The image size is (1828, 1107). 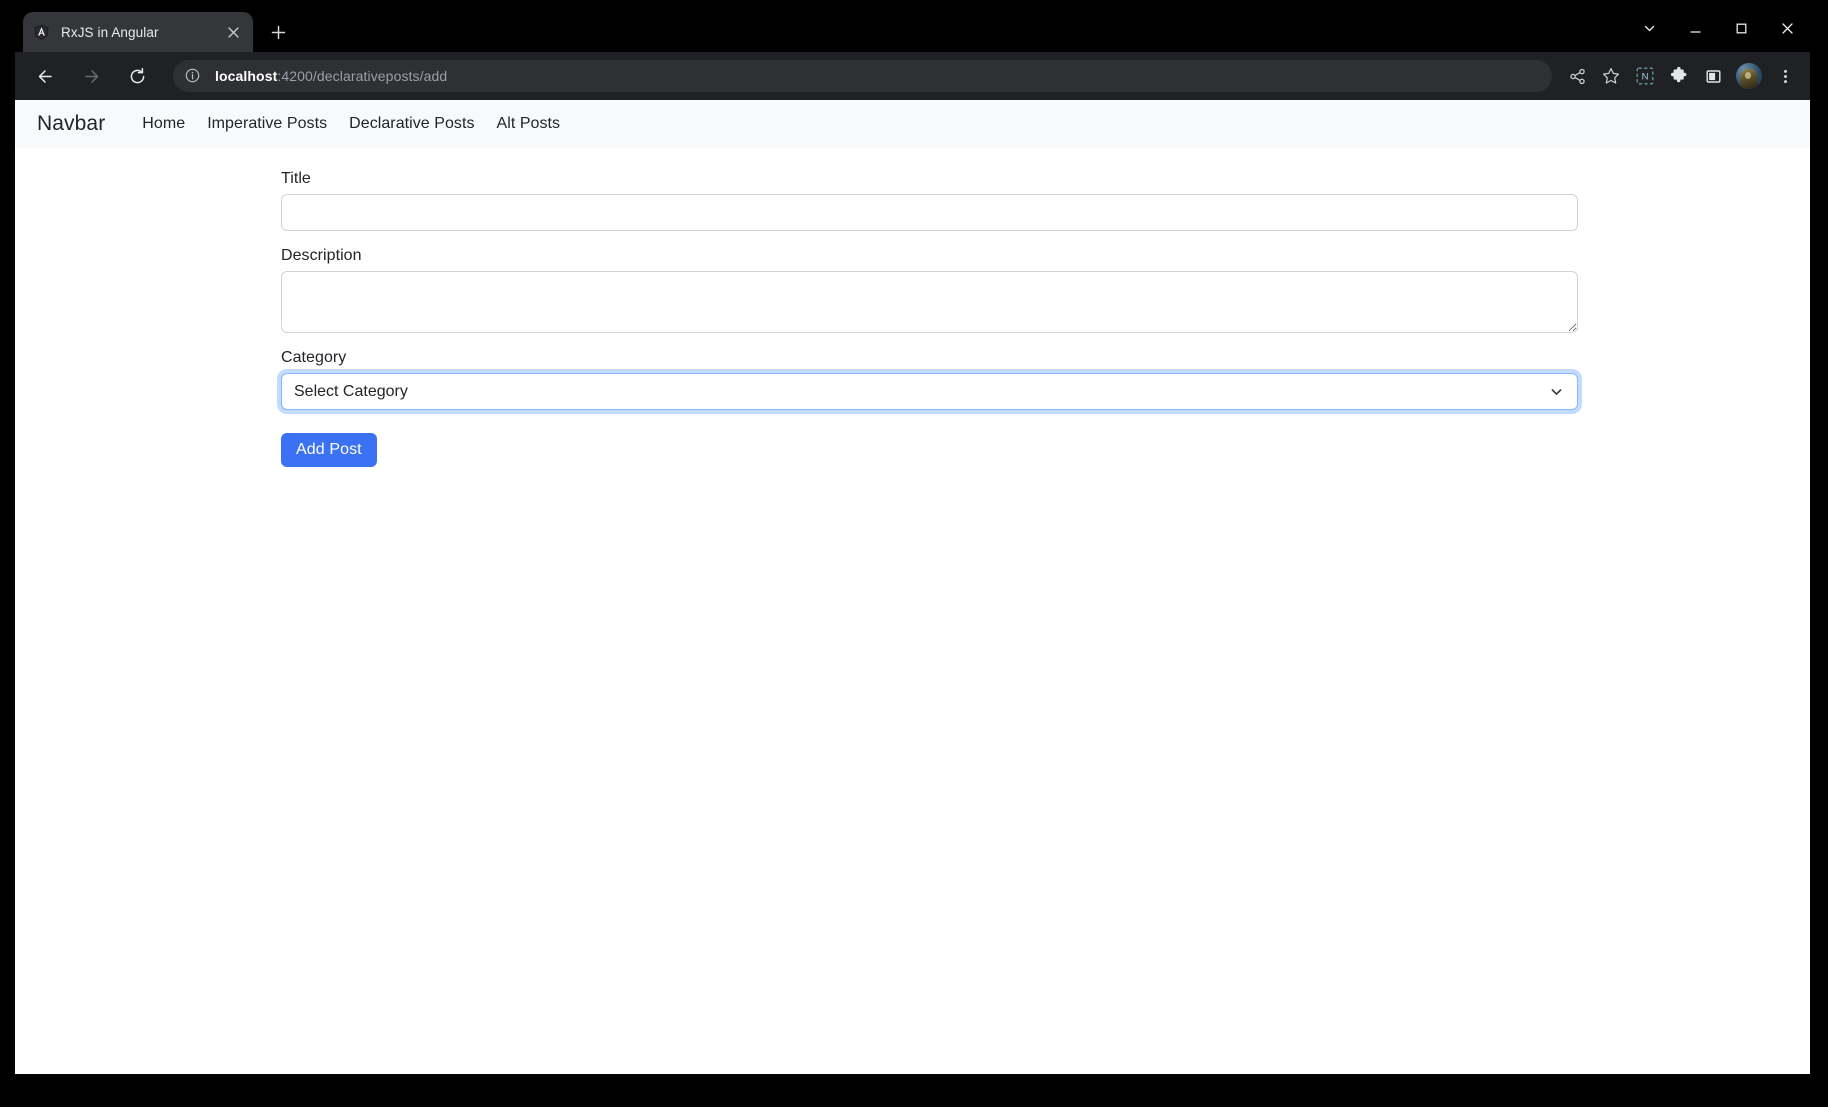 What do you see at coordinates (278, 32) in the screenshot?
I see `new-tab-button` at bounding box center [278, 32].